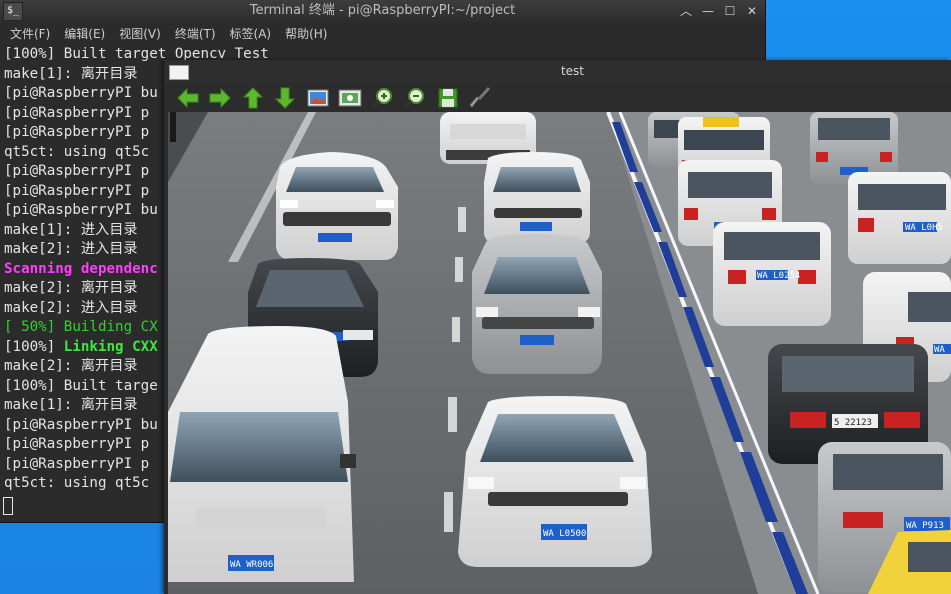 The width and height of the screenshot is (951, 594). I want to click on window-icon, so click(179, 72).